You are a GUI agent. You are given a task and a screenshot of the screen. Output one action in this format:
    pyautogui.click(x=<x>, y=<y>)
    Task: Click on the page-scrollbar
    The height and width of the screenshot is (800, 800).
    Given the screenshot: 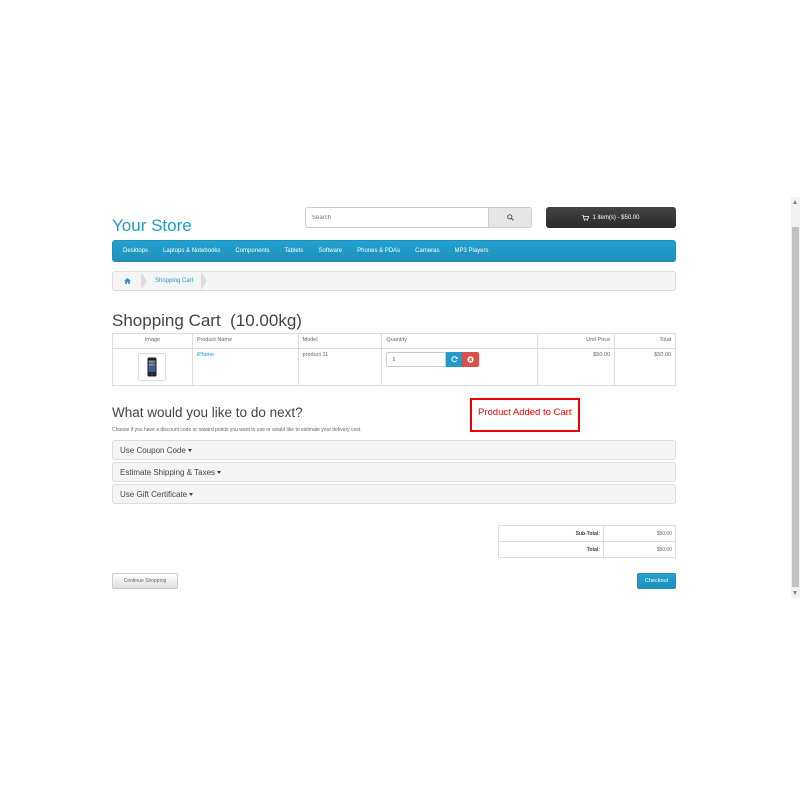 What is the action you would take?
    pyautogui.click(x=795, y=397)
    